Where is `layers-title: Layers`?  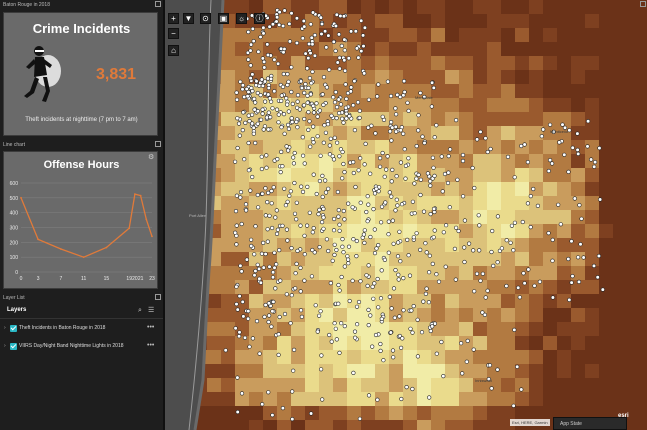
layers-title: Layers is located at coordinates (17, 310).